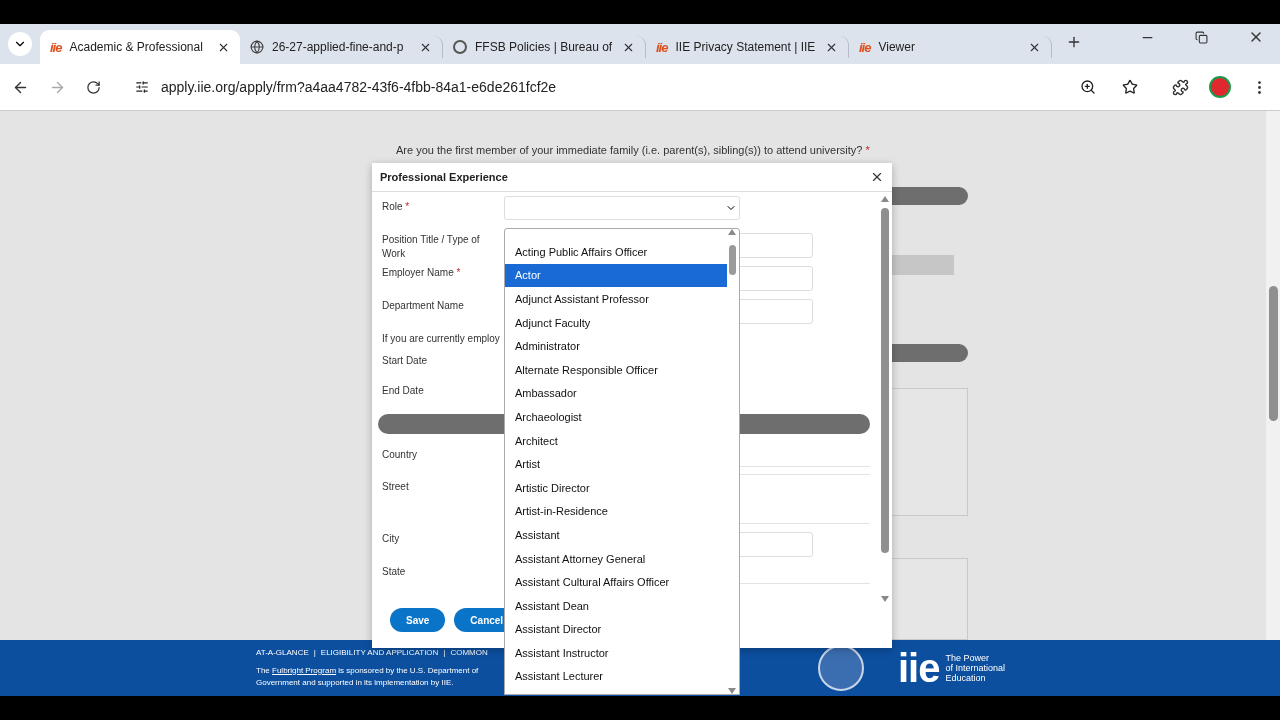 This screenshot has height=720, width=1280. Describe the element at coordinates (431, 247) in the screenshot. I see `field-label: Position Title / Type of Work` at that location.